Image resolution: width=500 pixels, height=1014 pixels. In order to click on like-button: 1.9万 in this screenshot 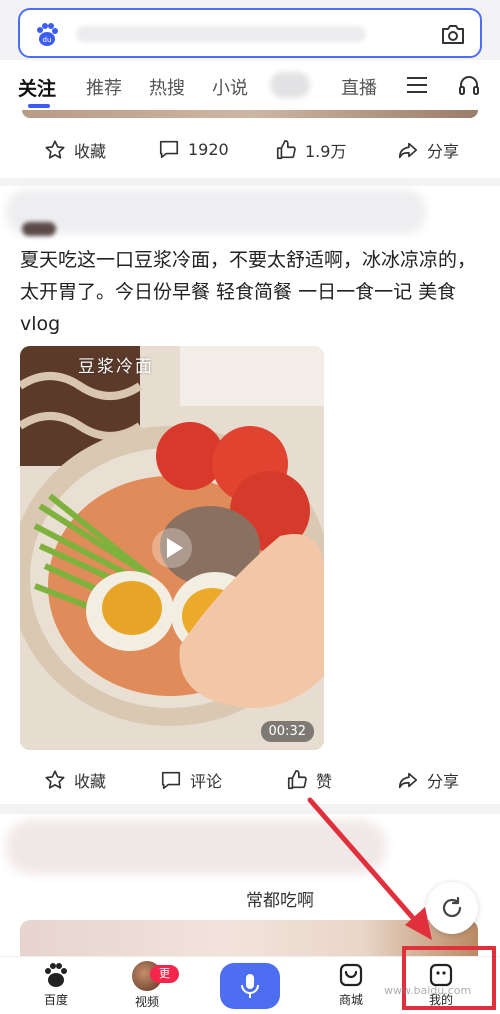, I will do `click(310, 150)`.